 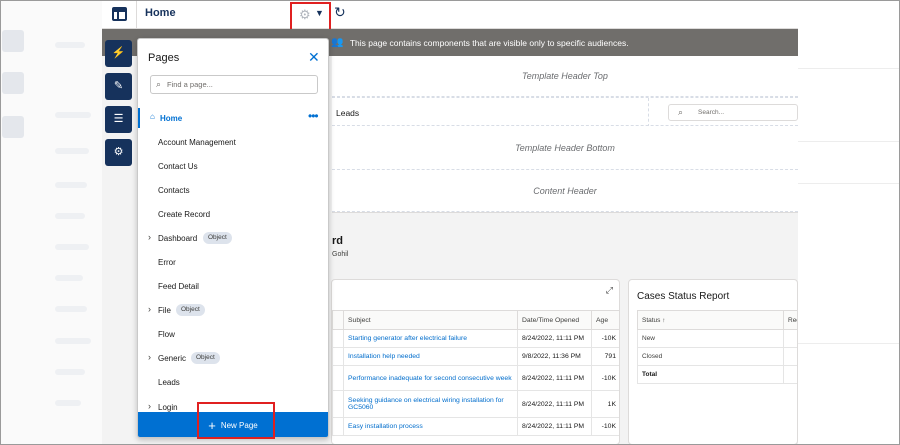 I want to click on page-item-label: Contacts, so click(x=174, y=190).